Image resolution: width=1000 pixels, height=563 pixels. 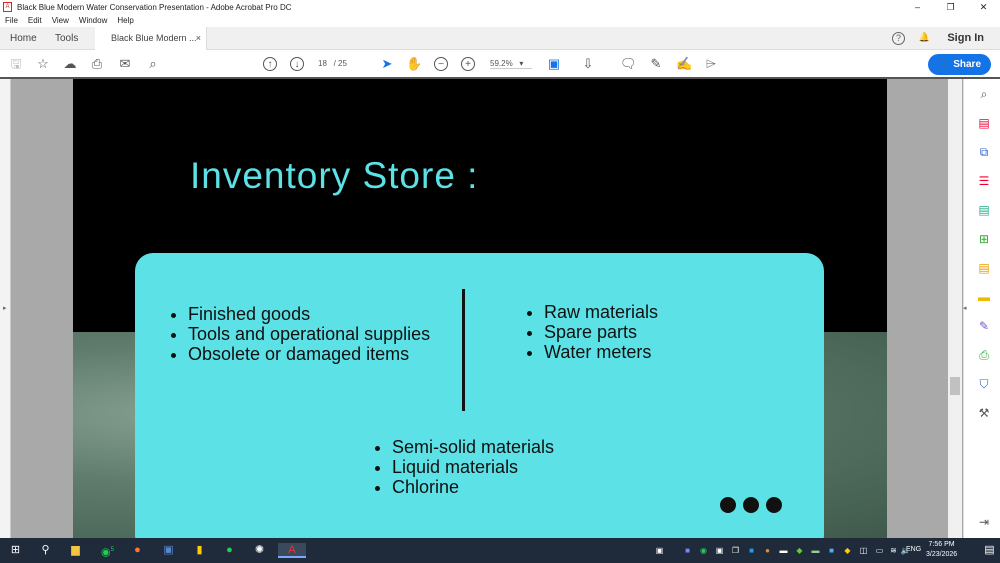 What do you see at coordinates (151, 38) in the screenshot?
I see `tab-document: Black Blue Modern ... ×` at bounding box center [151, 38].